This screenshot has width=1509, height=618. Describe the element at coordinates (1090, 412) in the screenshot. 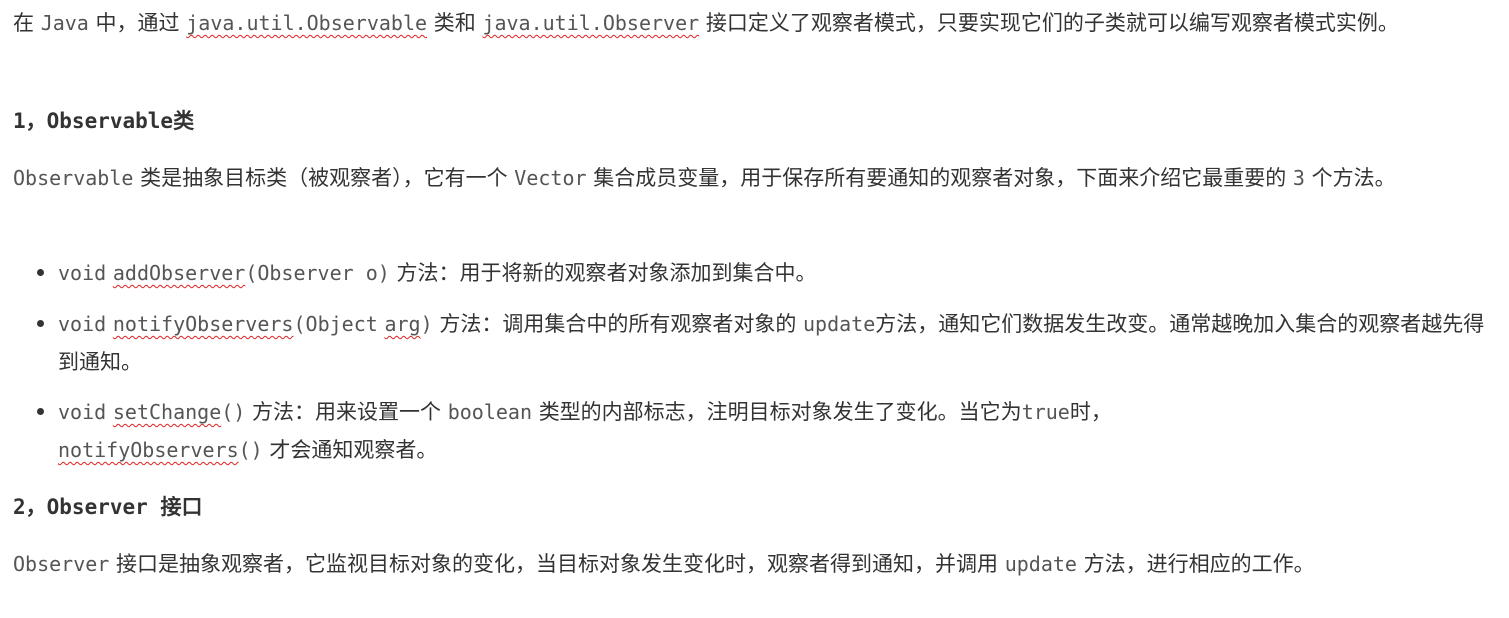

I see `method-description: 时，` at that location.